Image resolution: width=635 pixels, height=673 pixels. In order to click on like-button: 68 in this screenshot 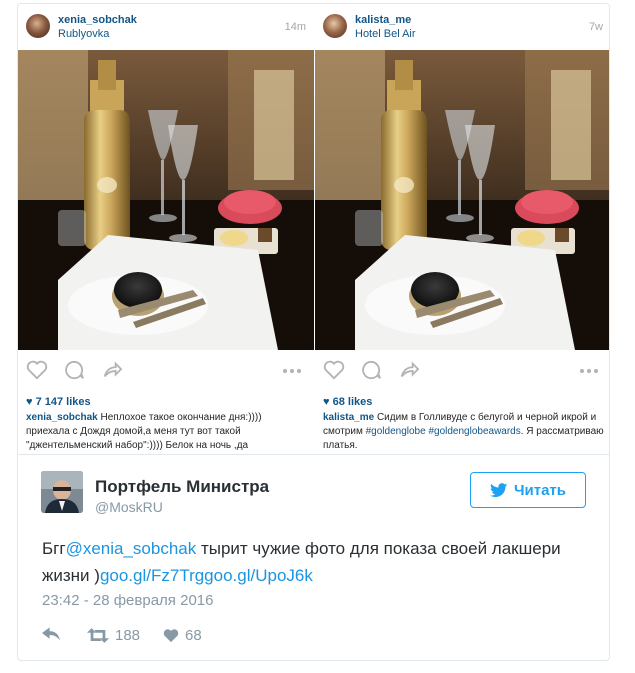, I will do `click(182, 635)`.